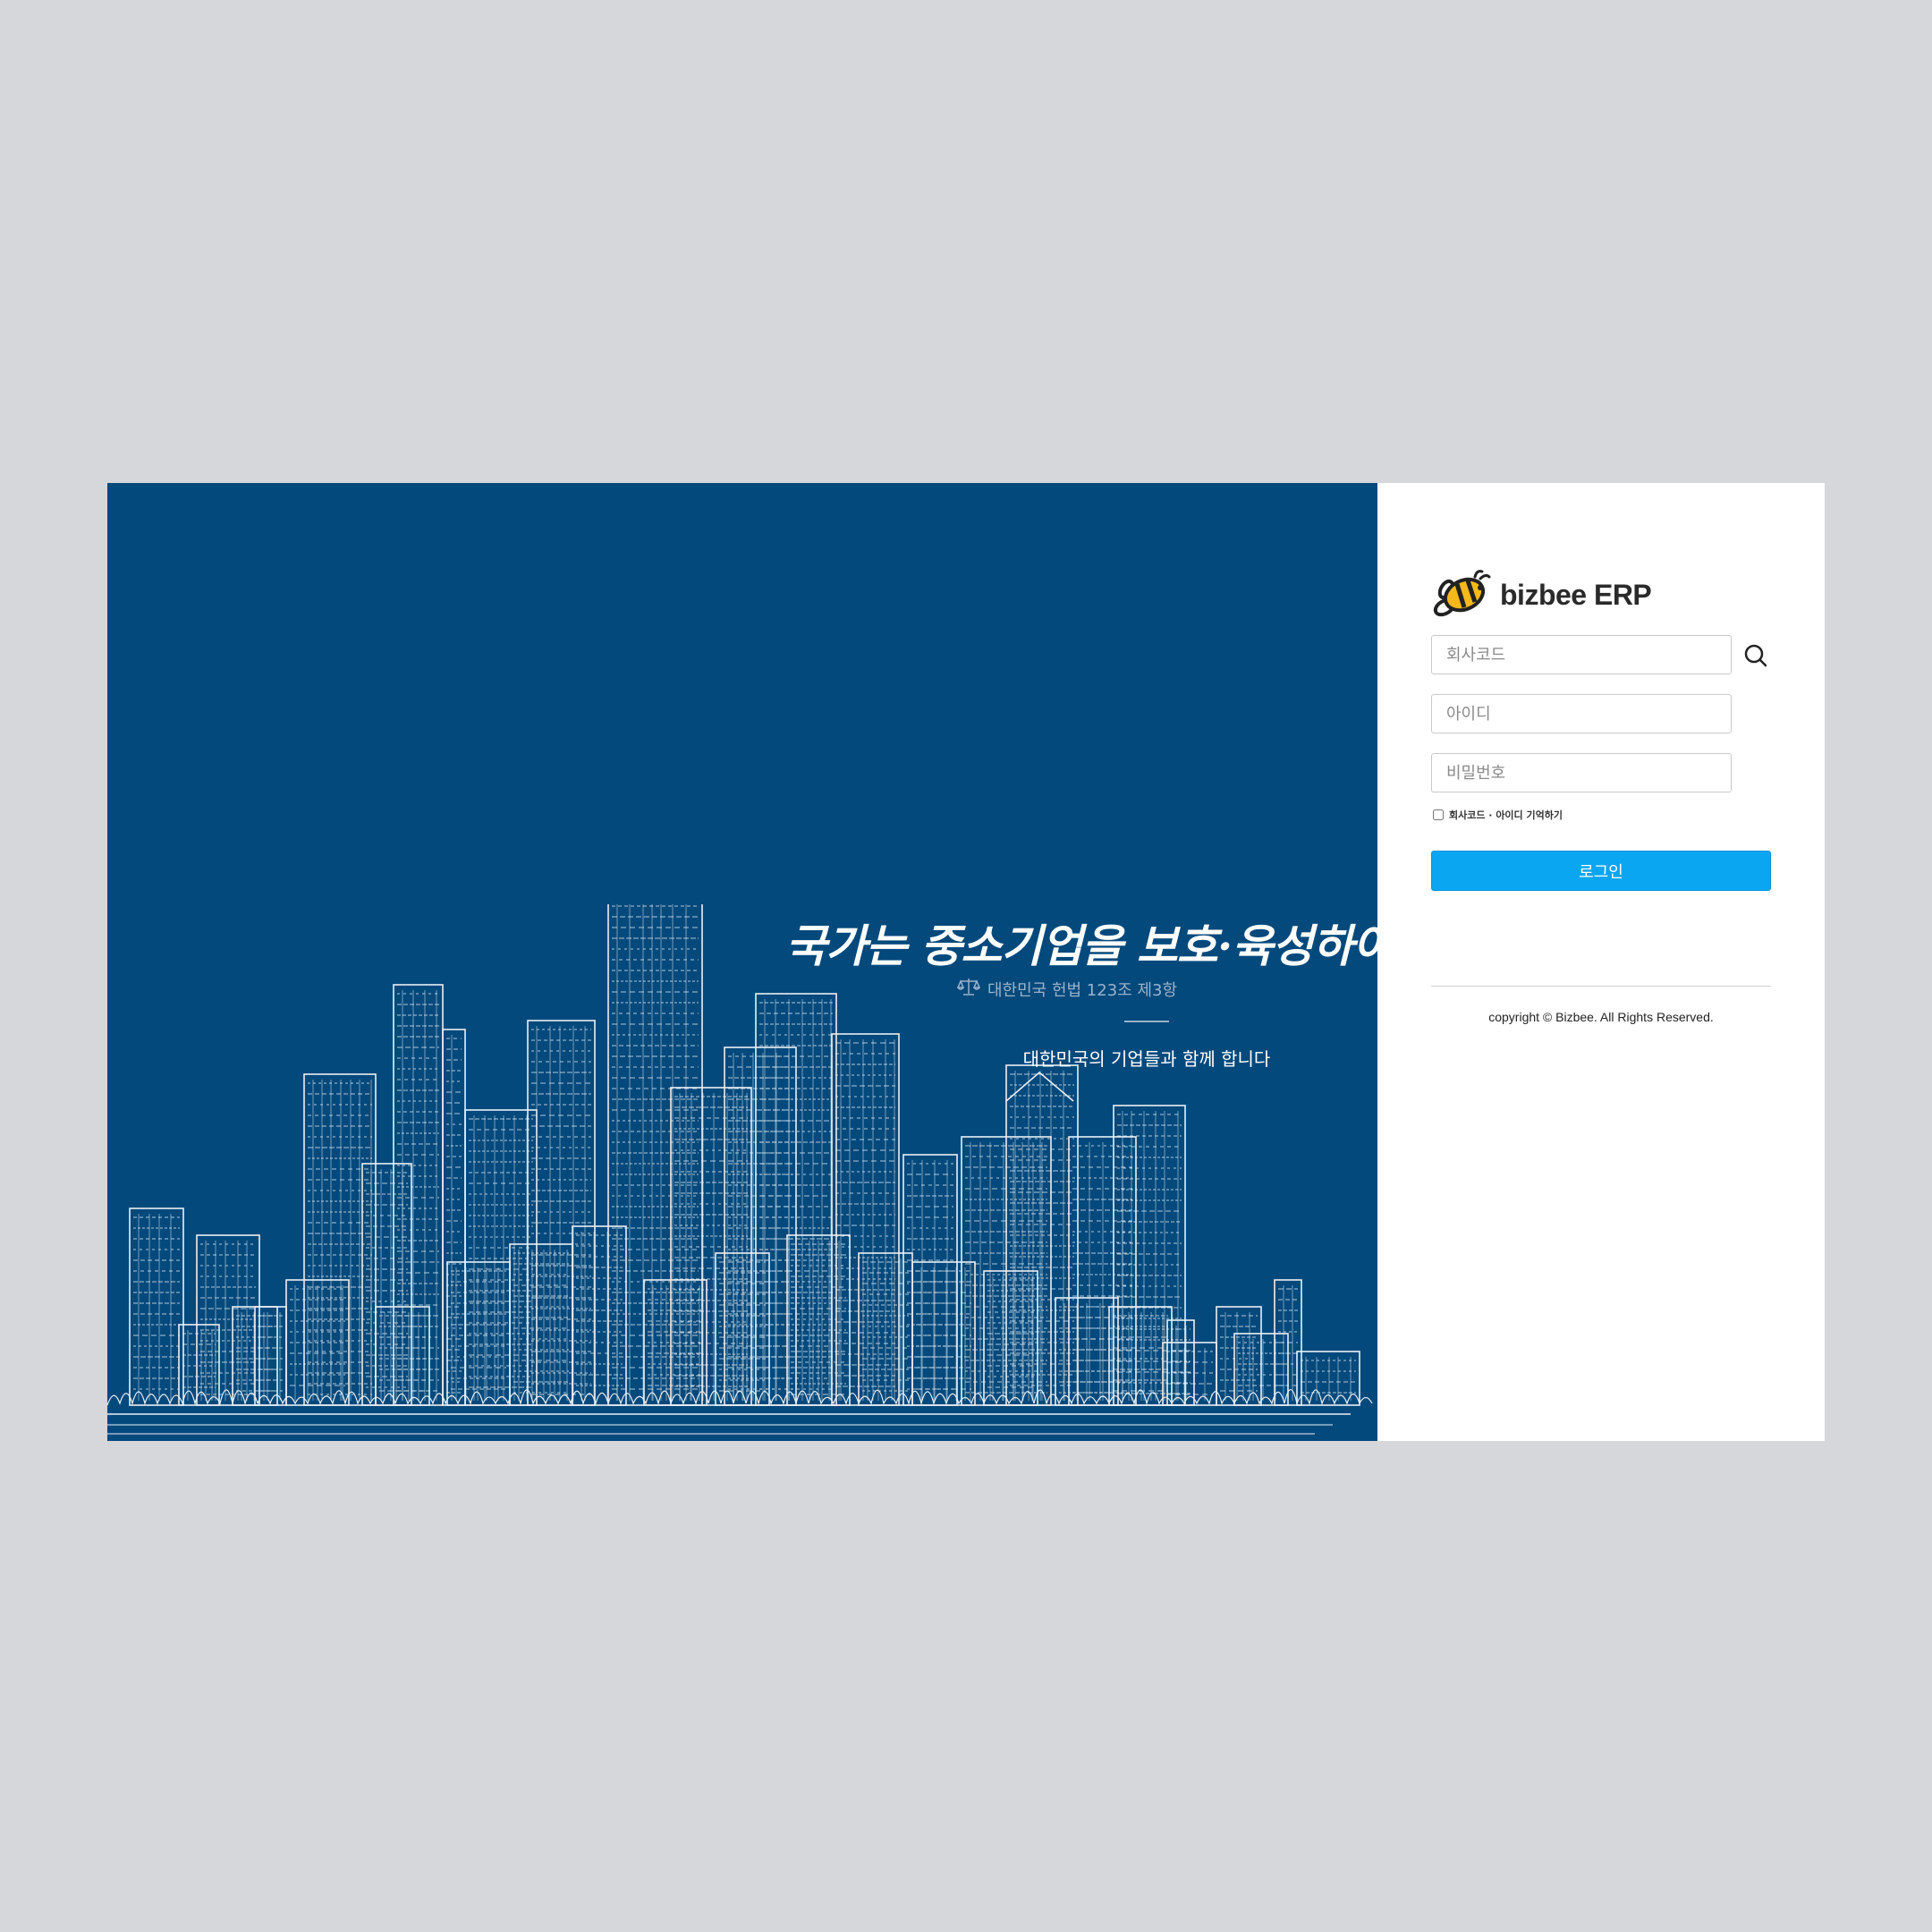 The width and height of the screenshot is (1932, 1932). What do you see at coordinates (1601, 1017) in the screenshot?
I see `copyright-text: copyright © Bizbee. All Rights Reserved.` at bounding box center [1601, 1017].